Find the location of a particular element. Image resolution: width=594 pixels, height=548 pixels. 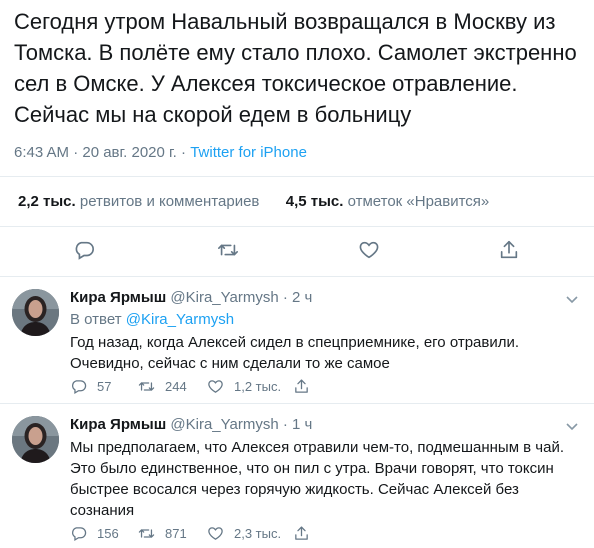

reply-author: Кира Ярмыш @Kira_Yarmysh · 1 ч is located at coordinates (191, 424).